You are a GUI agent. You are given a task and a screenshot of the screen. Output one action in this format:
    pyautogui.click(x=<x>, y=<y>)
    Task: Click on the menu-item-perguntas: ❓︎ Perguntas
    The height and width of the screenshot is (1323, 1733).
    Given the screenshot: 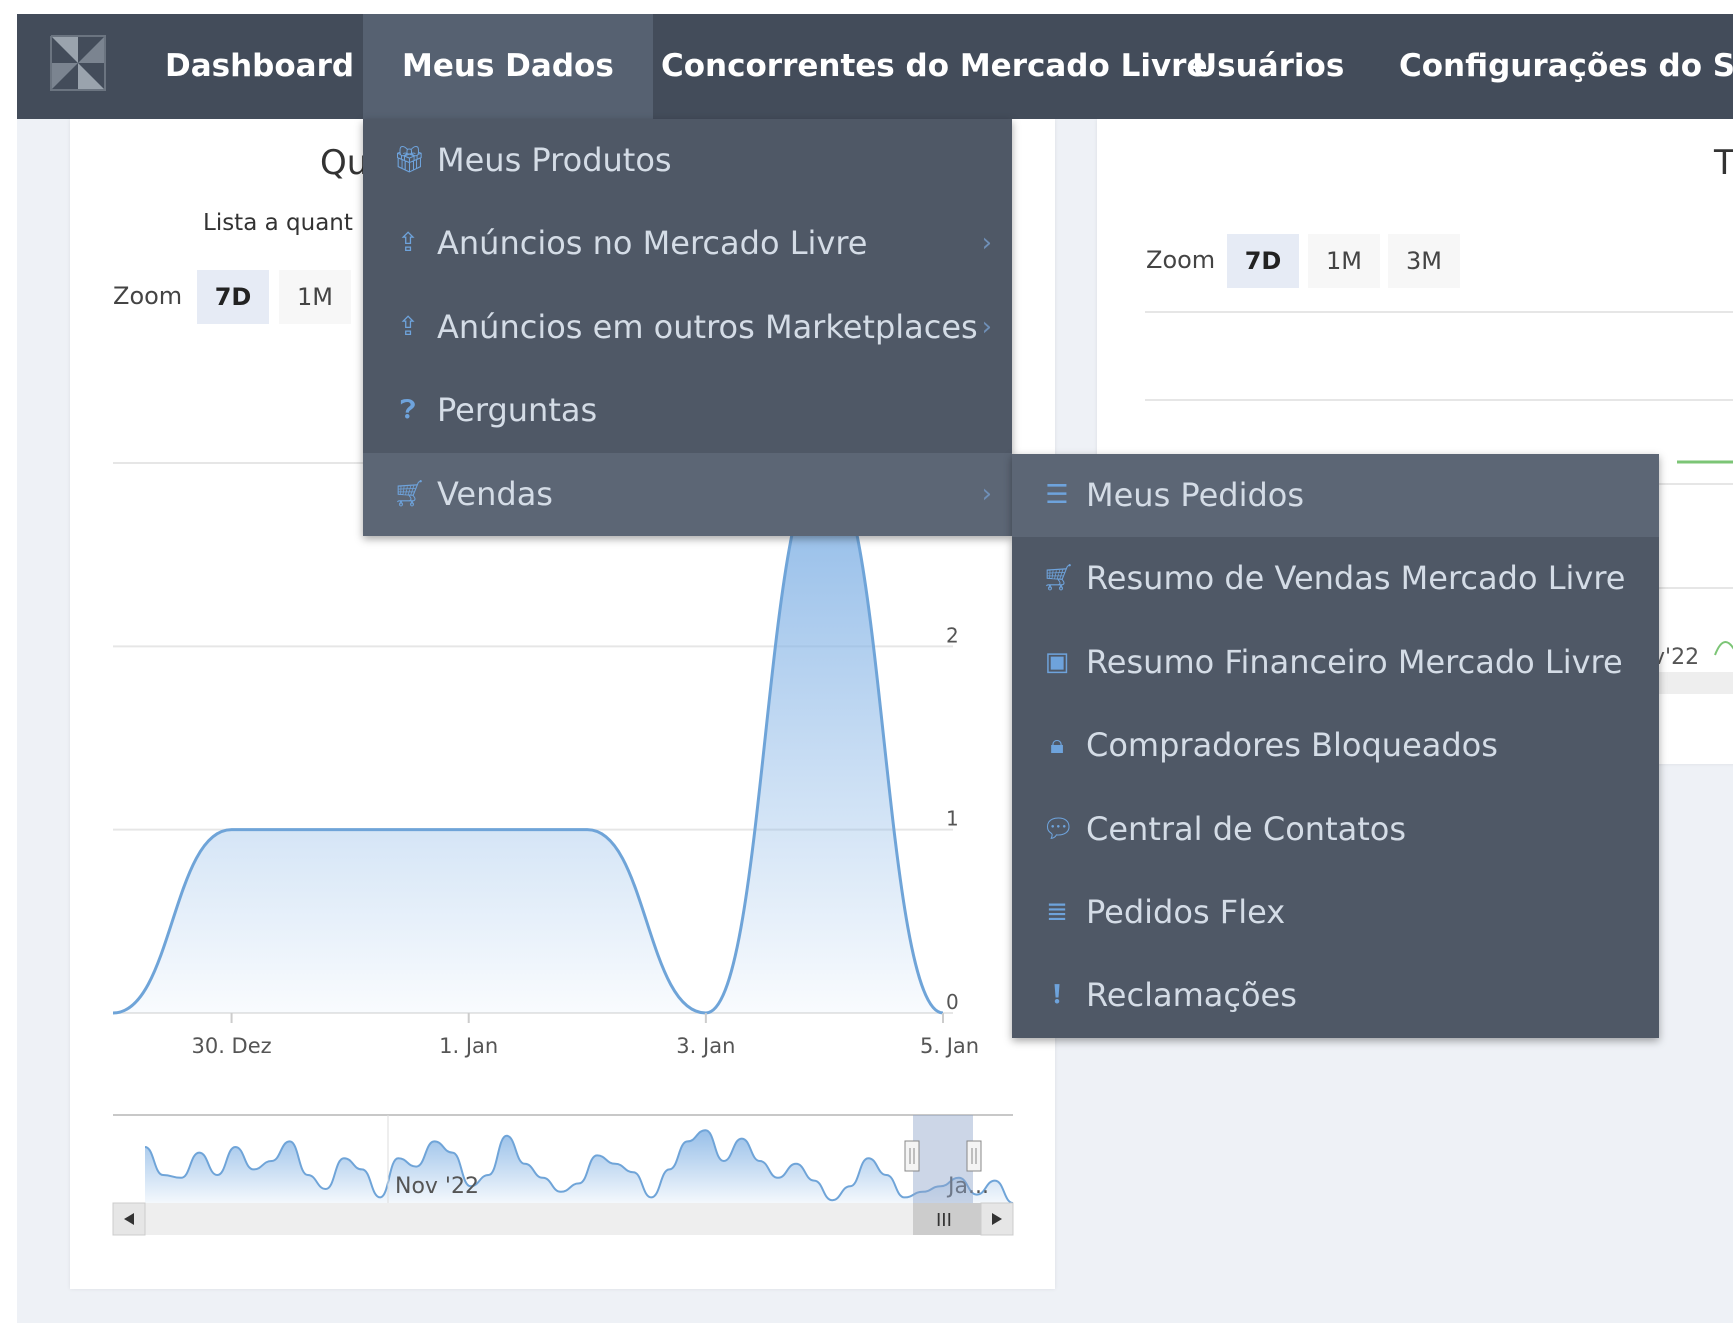 What is the action you would take?
    pyautogui.click(x=687, y=410)
    